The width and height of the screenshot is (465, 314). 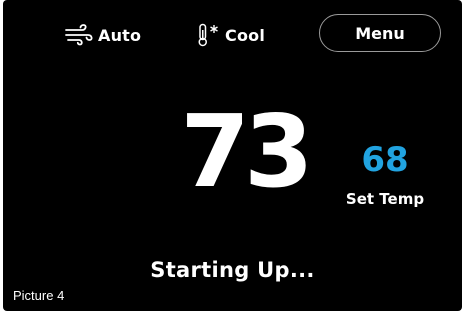 What do you see at coordinates (245, 35) in the screenshot?
I see `system-mode-label: Cool` at bounding box center [245, 35].